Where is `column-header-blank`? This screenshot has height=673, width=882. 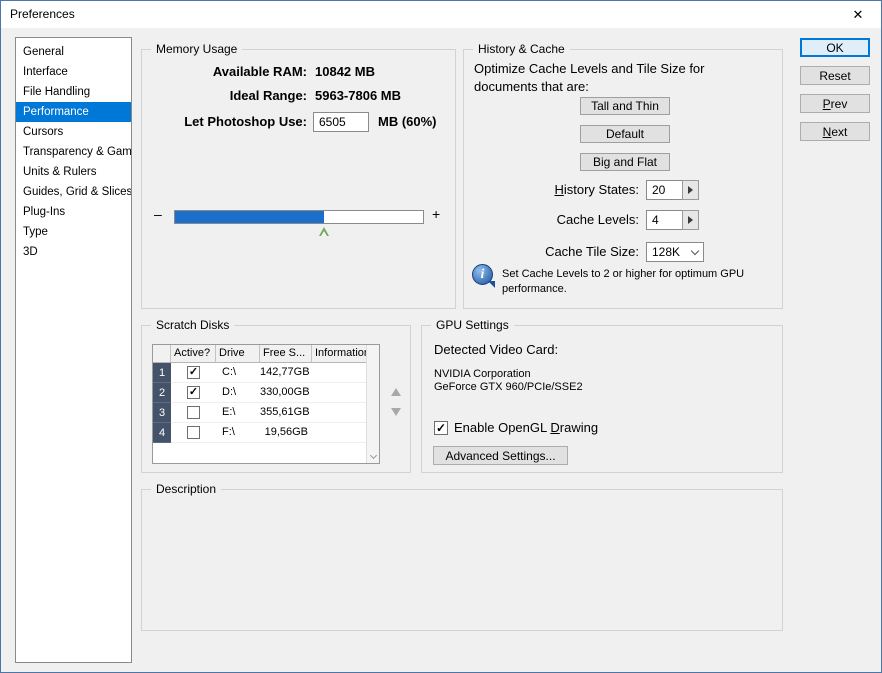 column-header-blank is located at coordinates (162, 354).